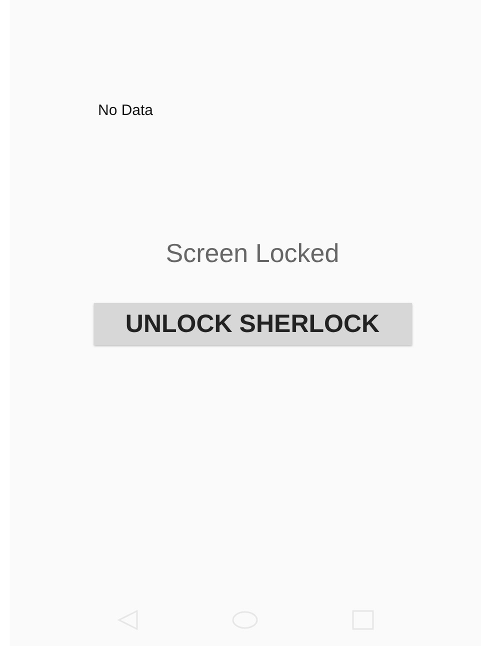 This screenshot has height=646, width=491. What do you see at coordinates (253, 253) in the screenshot?
I see `screen-title: Screen Locked` at bounding box center [253, 253].